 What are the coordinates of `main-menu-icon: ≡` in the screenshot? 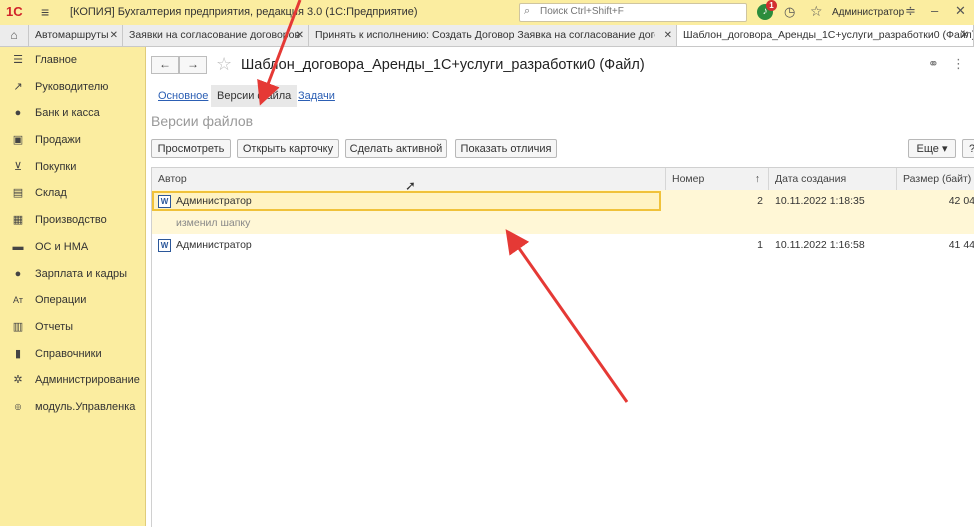 It's located at (45, 12).